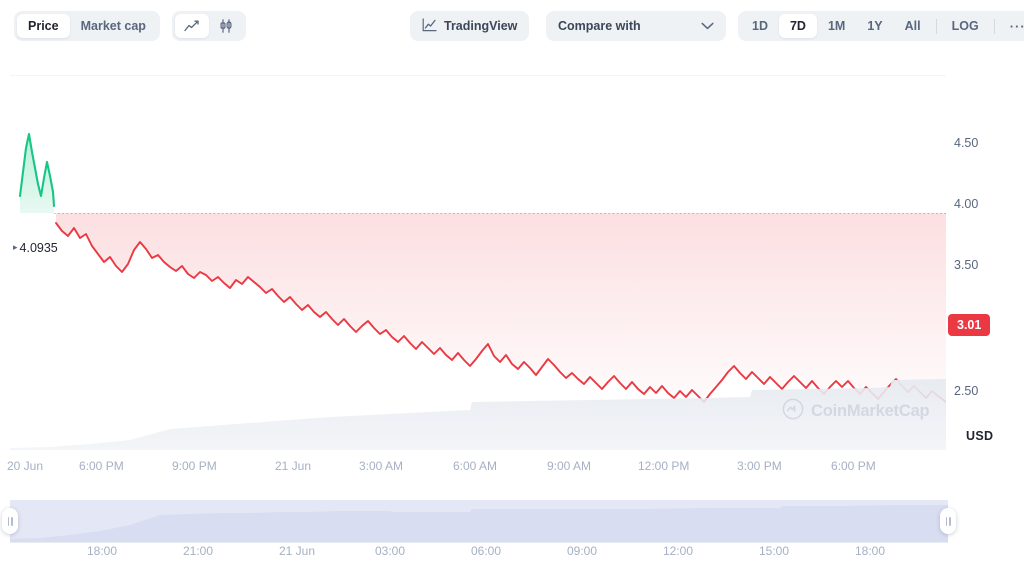 The height and width of the screenshot is (574, 1024). What do you see at coordinates (870, 551) in the screenshot?
I see `nav-x-tick-8: 18:00` at bounding box center [870, 551].